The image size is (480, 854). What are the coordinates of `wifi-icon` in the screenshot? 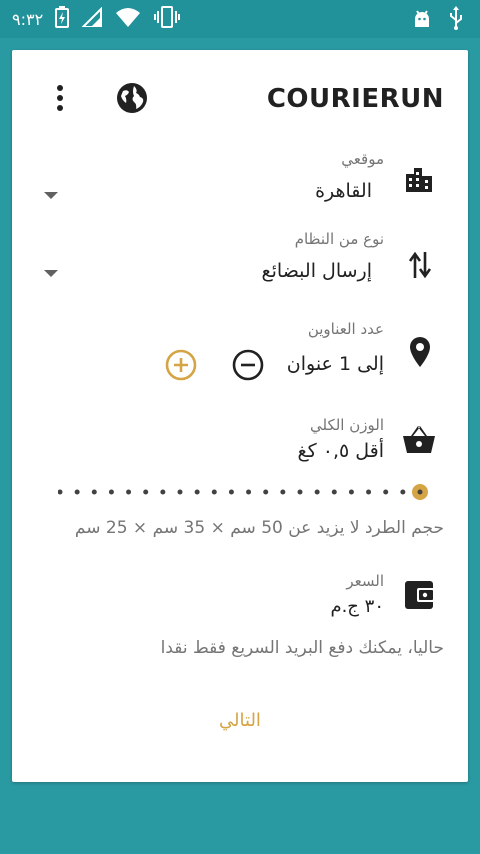 It's located at (128, 19).